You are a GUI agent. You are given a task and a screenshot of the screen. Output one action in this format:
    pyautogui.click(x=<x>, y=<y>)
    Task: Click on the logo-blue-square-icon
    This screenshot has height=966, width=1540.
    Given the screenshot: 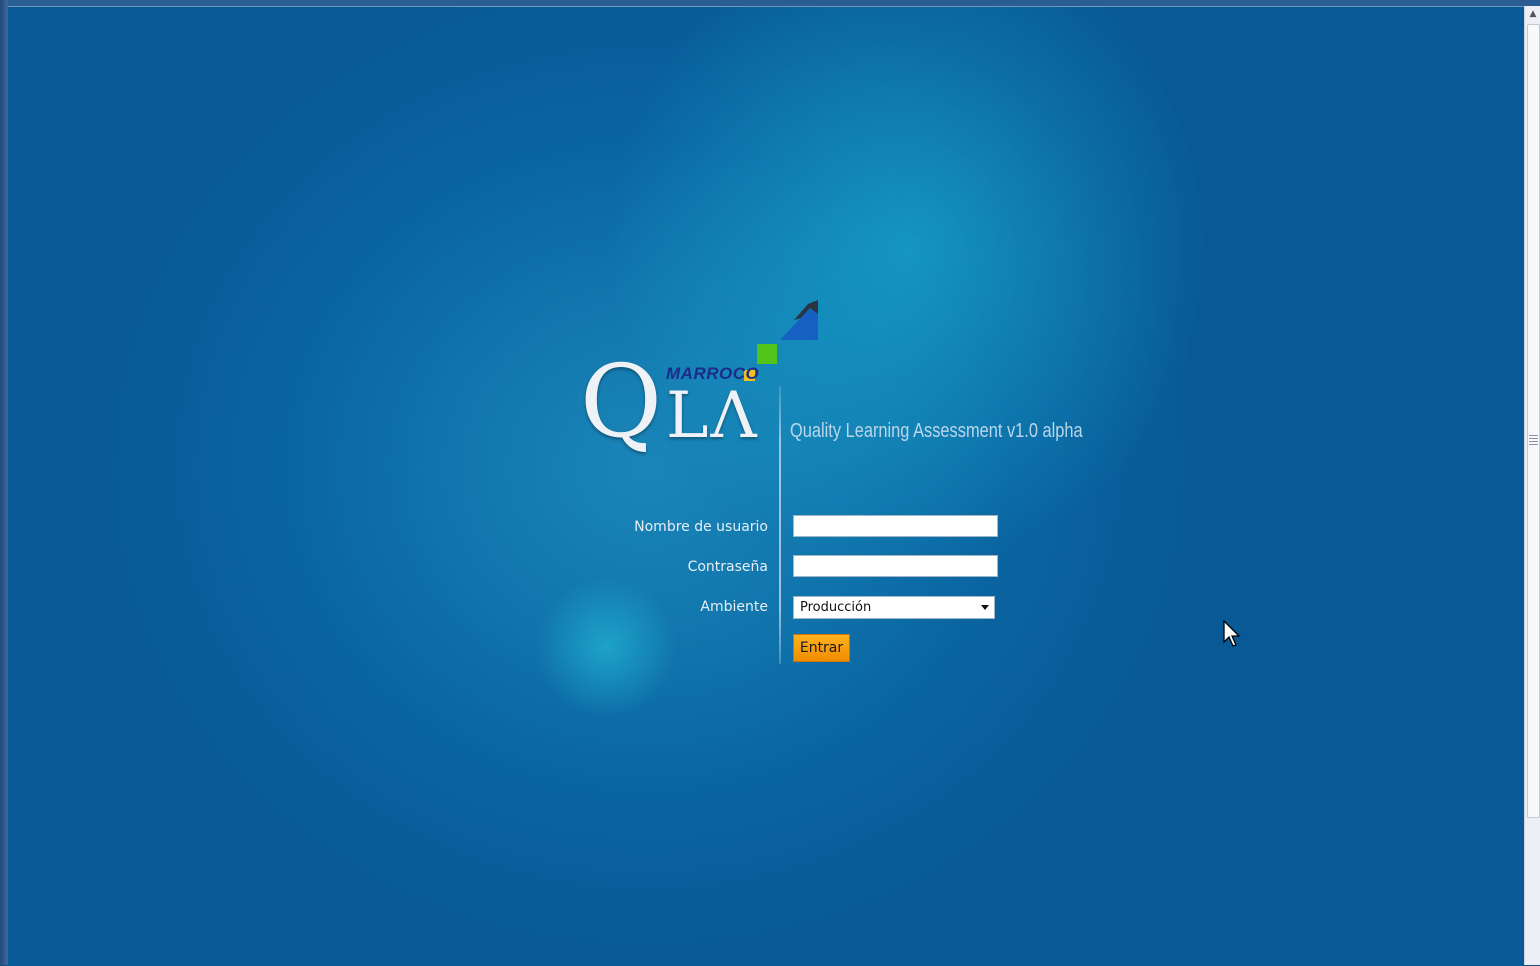 What is the action you would take?
    pyautogui.click(x=799, y=320)
    